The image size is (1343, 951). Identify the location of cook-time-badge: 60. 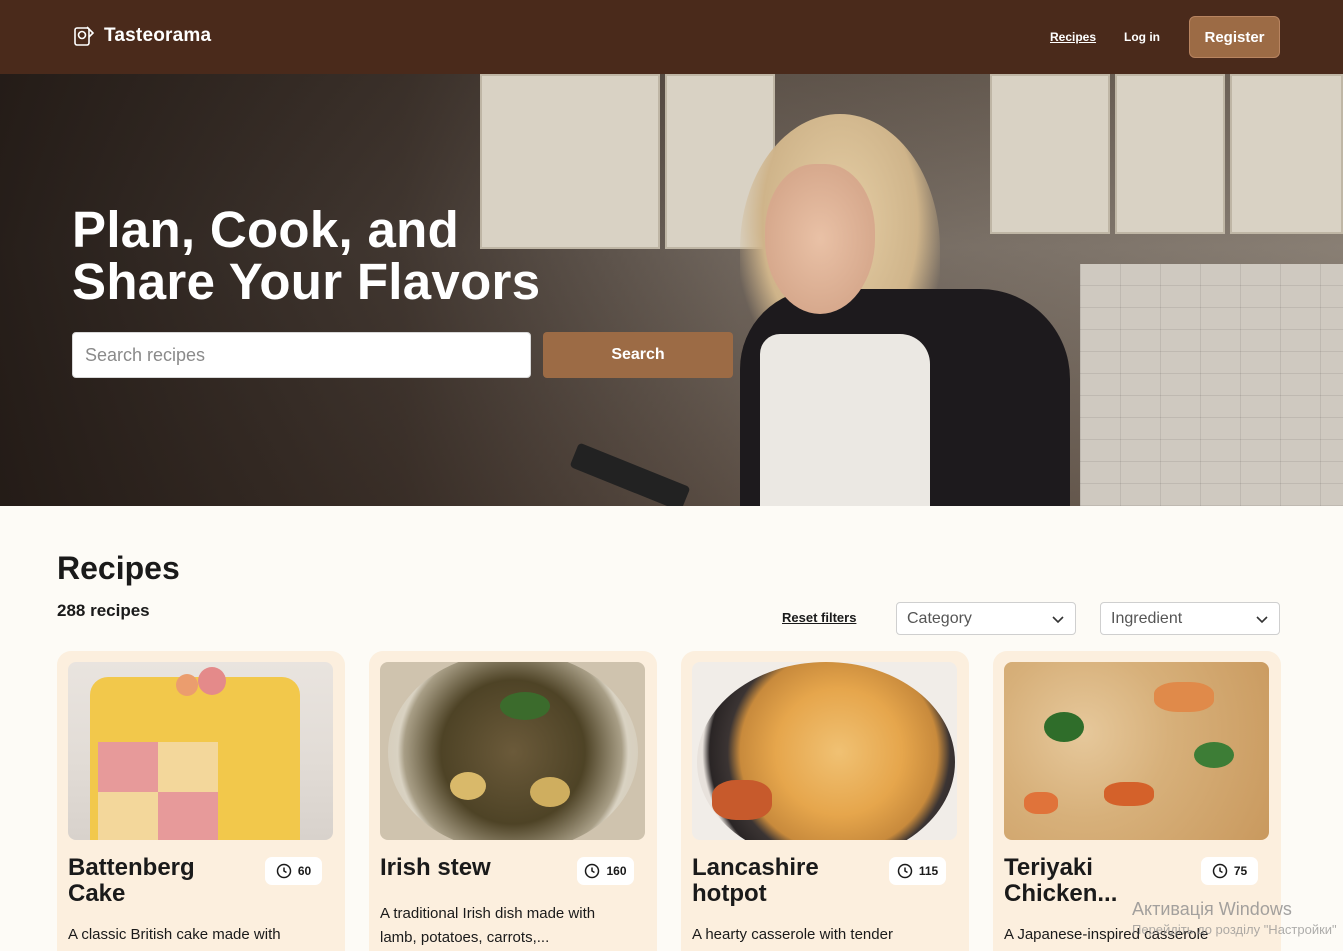
(293, 871).